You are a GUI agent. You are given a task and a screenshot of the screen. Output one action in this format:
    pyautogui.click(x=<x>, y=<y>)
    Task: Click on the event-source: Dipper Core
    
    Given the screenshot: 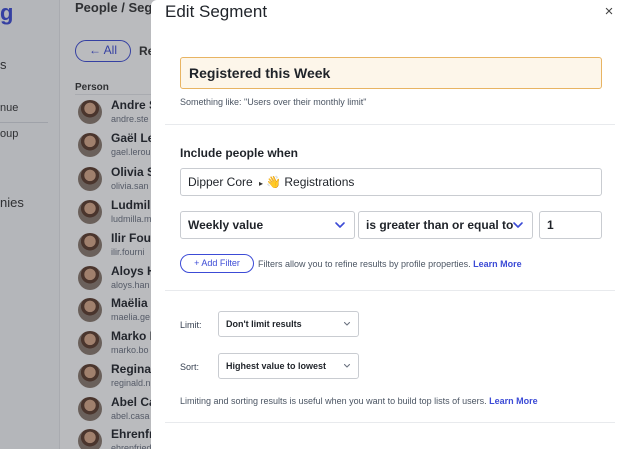 What is the action you would take?
    pyautogui.click(x=220, y=182)
    